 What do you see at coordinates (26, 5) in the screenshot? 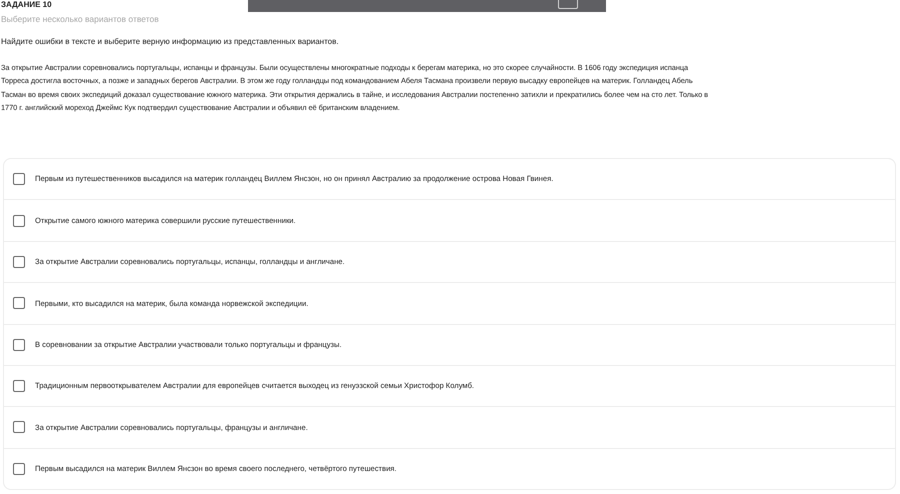
I see `task-title: ЗАДАНИЕ 10` at bounding box center [26, 5].